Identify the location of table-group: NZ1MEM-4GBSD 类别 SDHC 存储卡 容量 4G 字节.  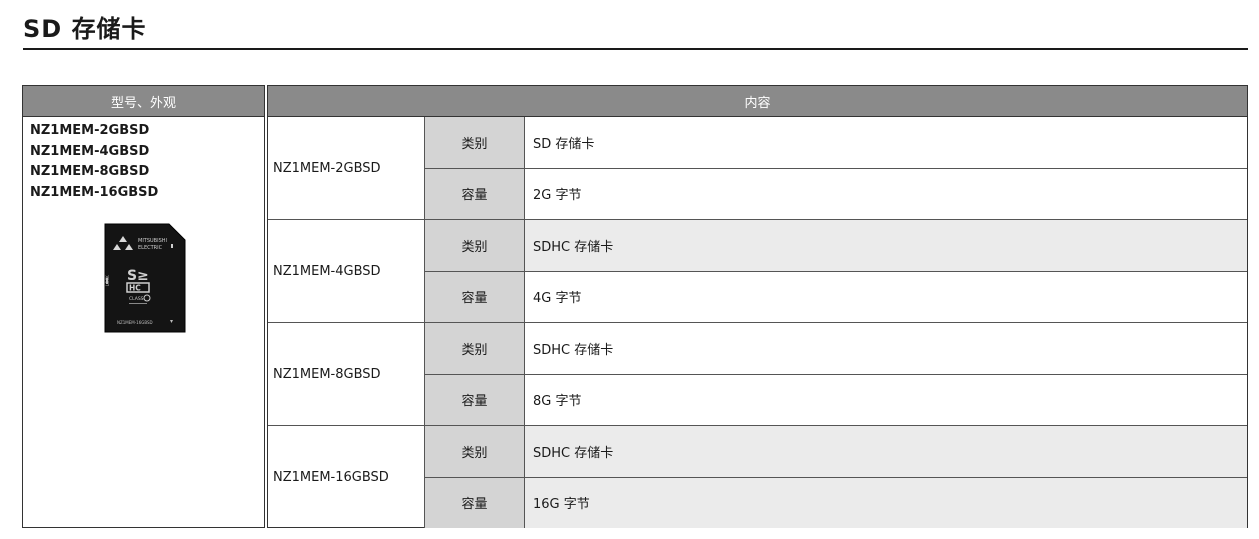
(757, 271).